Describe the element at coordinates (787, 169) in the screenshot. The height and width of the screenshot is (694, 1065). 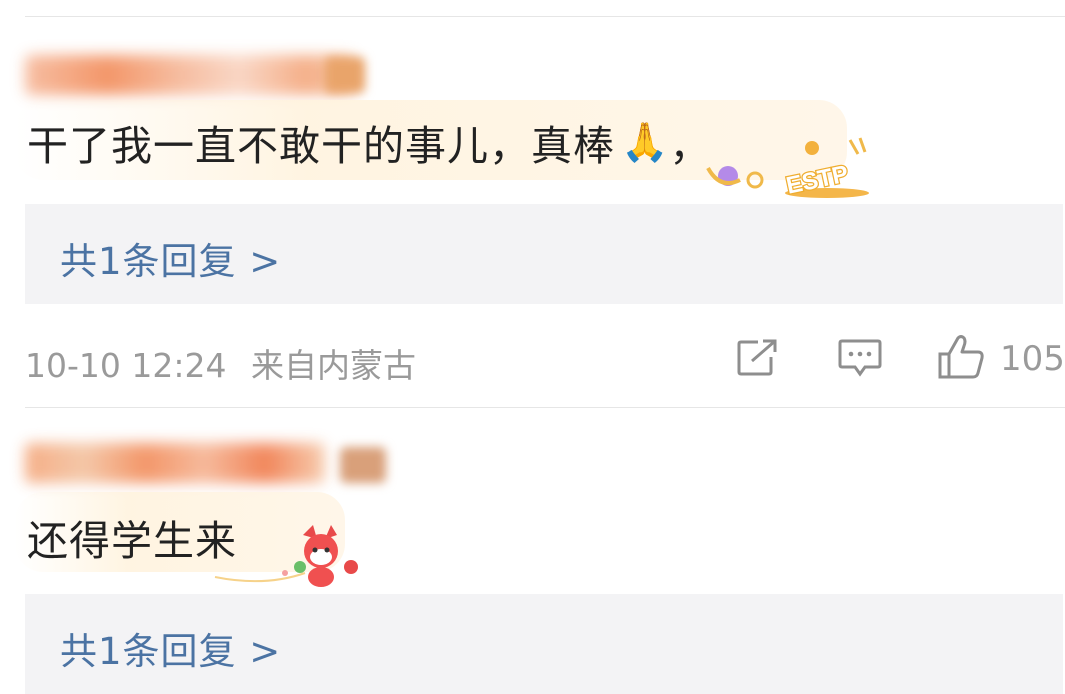
I see `estp-badge-decoration: ESTP` at that location.